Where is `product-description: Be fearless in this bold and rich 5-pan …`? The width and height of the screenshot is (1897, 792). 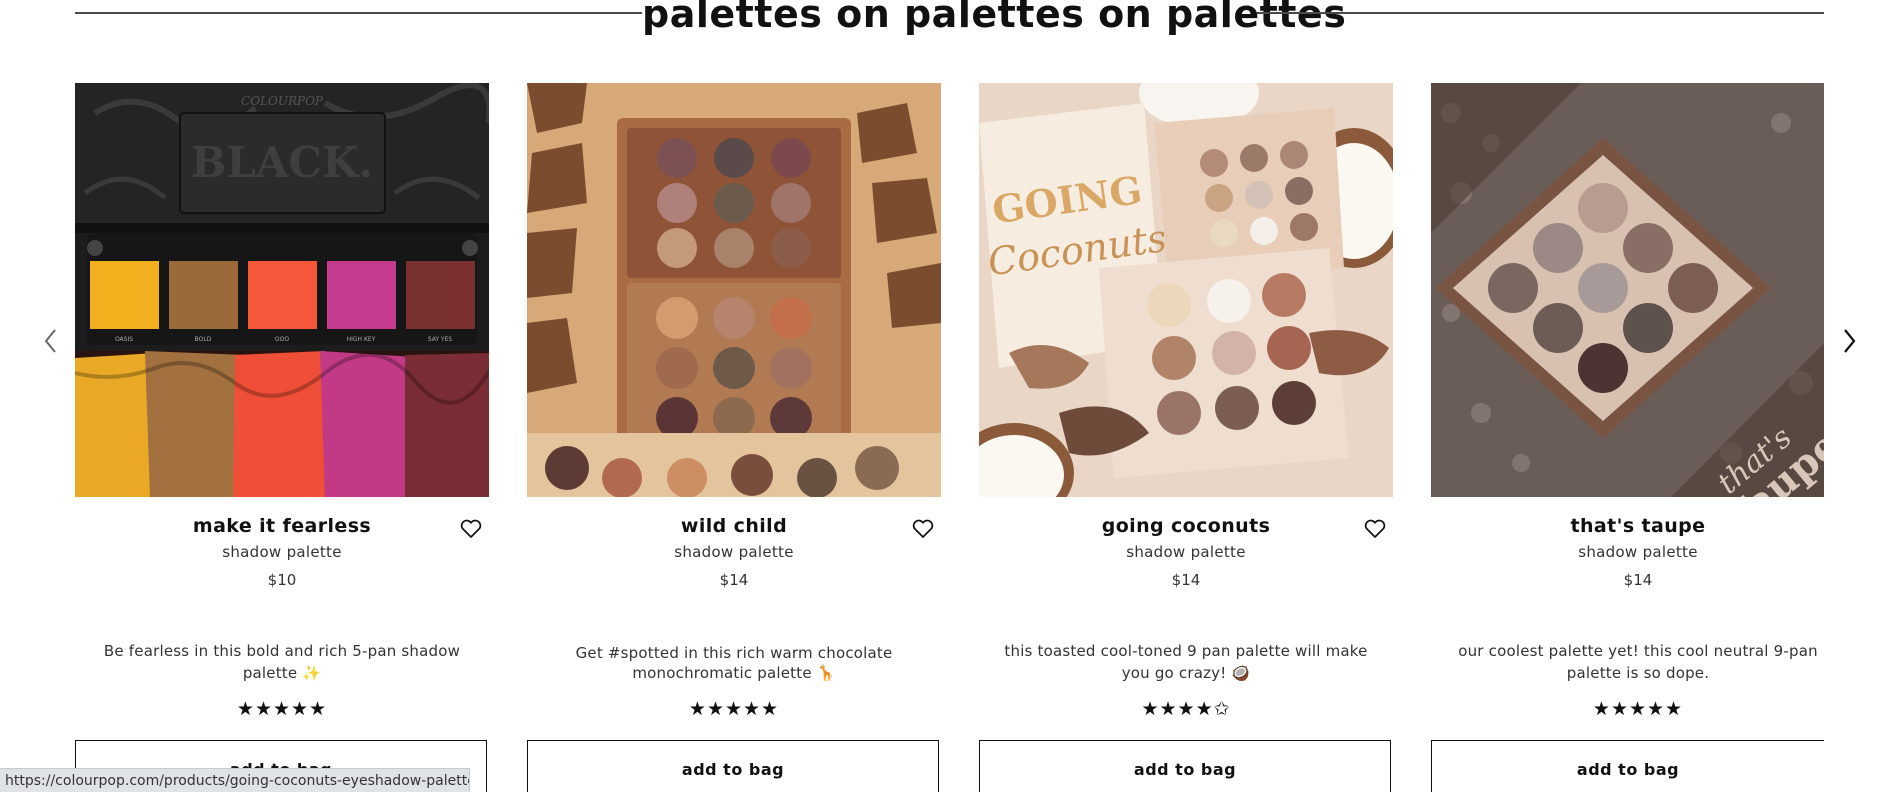
product-description: Be fearless in this bold and rich 5-pan … is located at coordinates (282, 662).